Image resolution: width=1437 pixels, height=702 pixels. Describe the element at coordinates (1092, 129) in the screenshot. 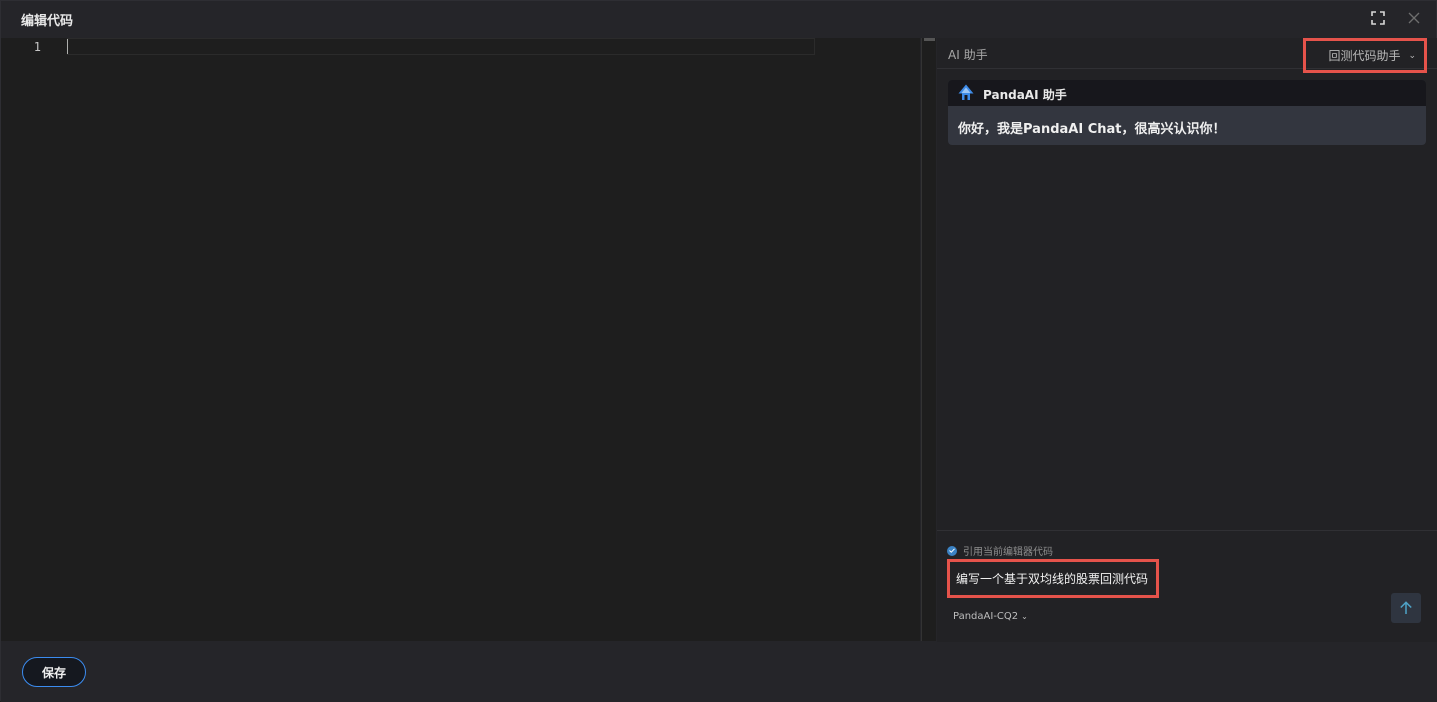

I see `chat-message-text: 你好，我是PandaAI Chat，很高兴认识你！` at that location.